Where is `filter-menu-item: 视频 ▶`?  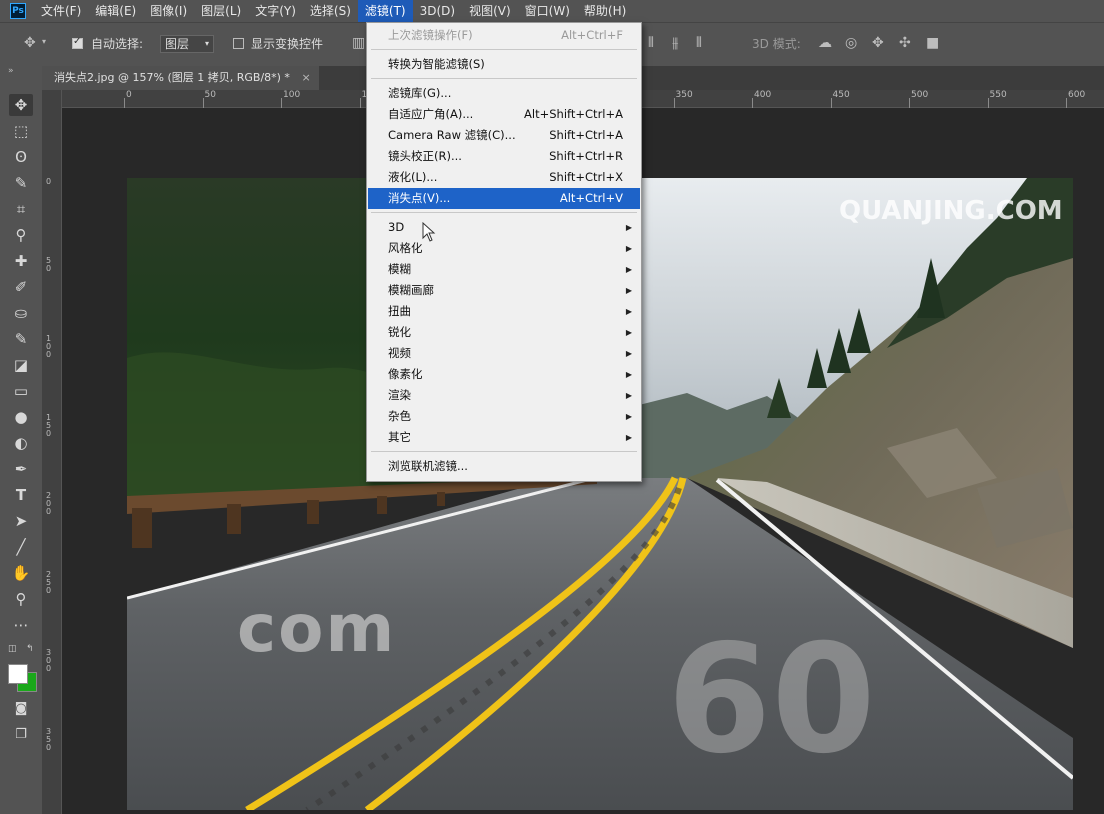
filter-menu-item: 视频 ▶ is located at coordinates (504, 353).